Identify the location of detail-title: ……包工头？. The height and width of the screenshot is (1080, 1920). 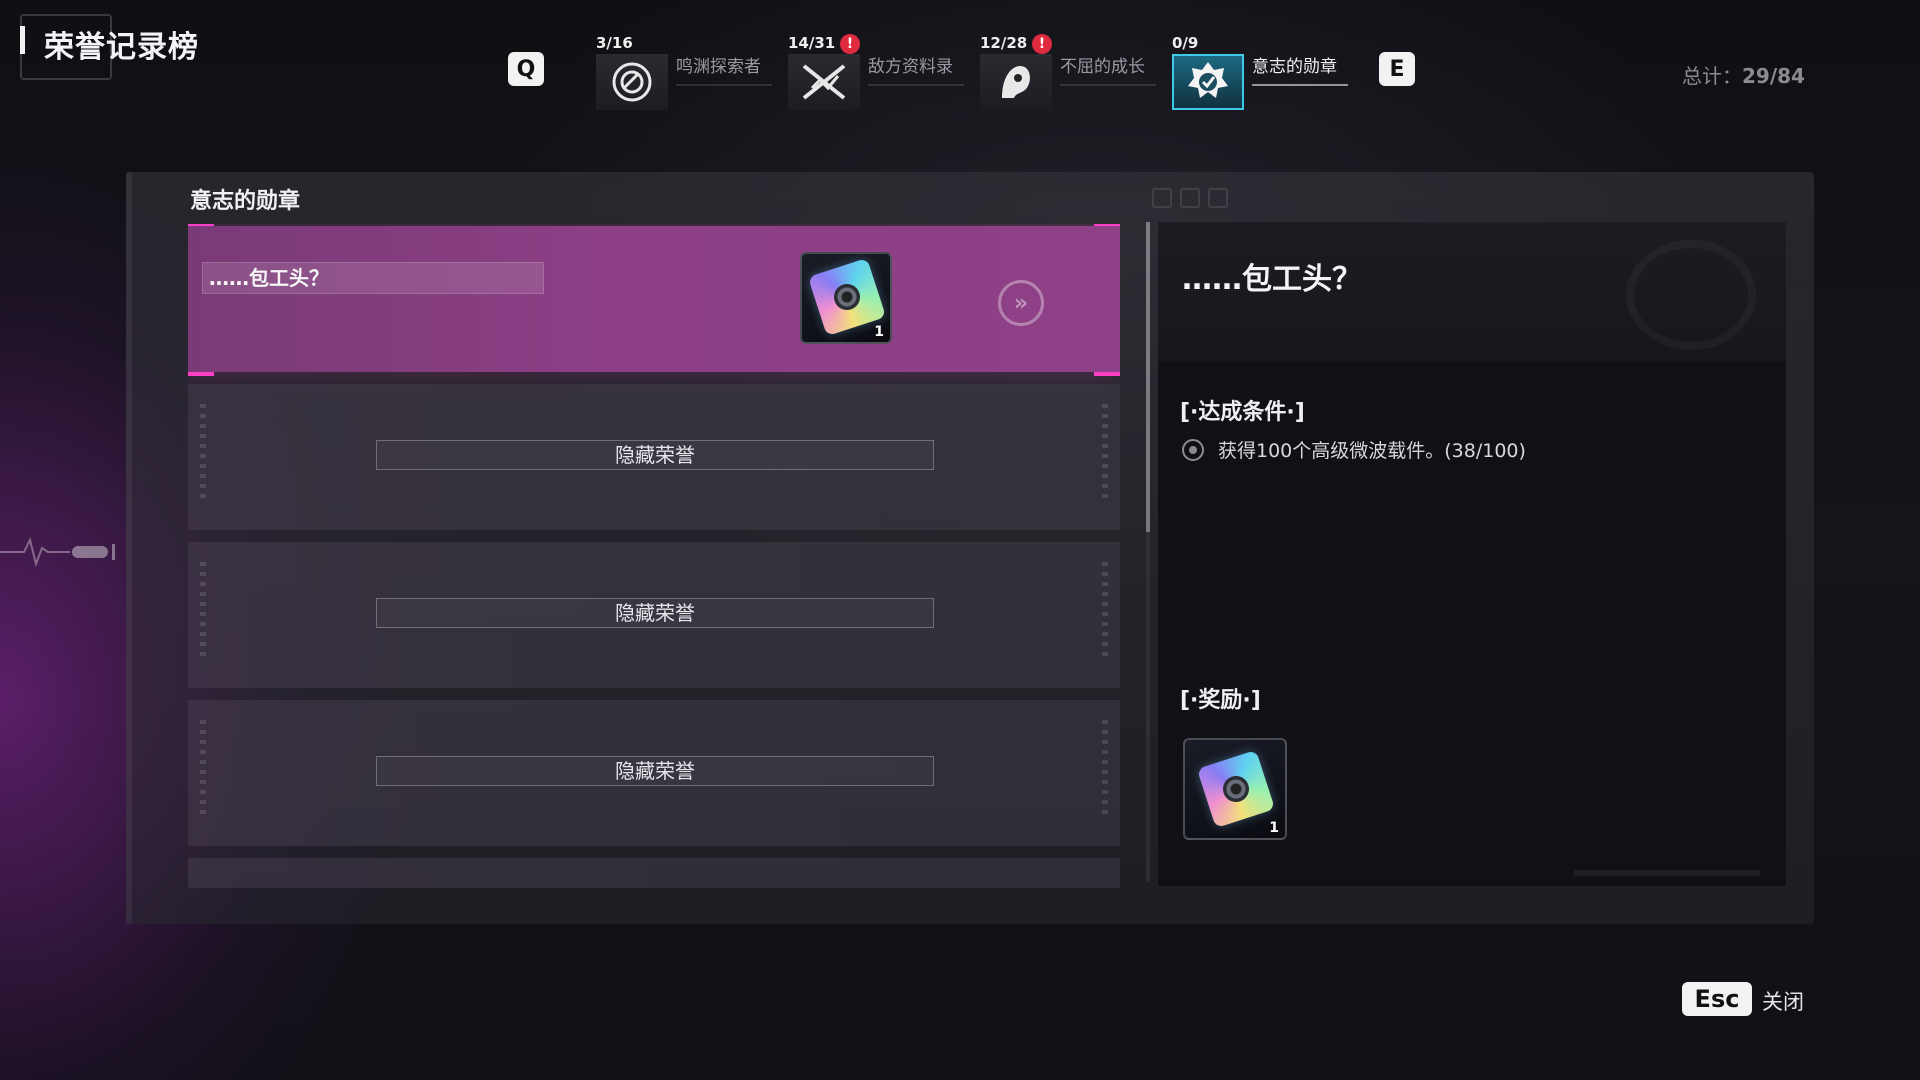
(1272, 279).